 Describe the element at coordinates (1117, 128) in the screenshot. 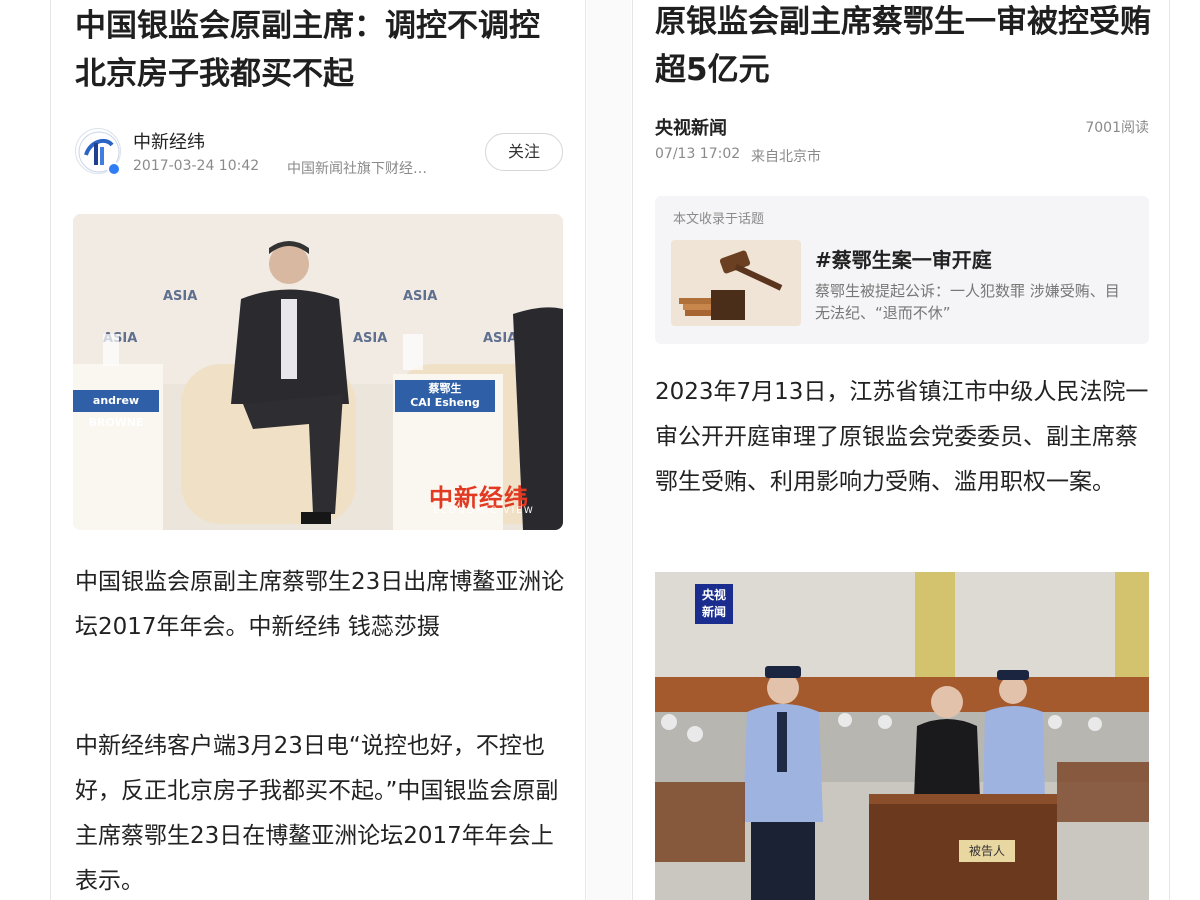

I see `read-count: 7001阅读` at that location.